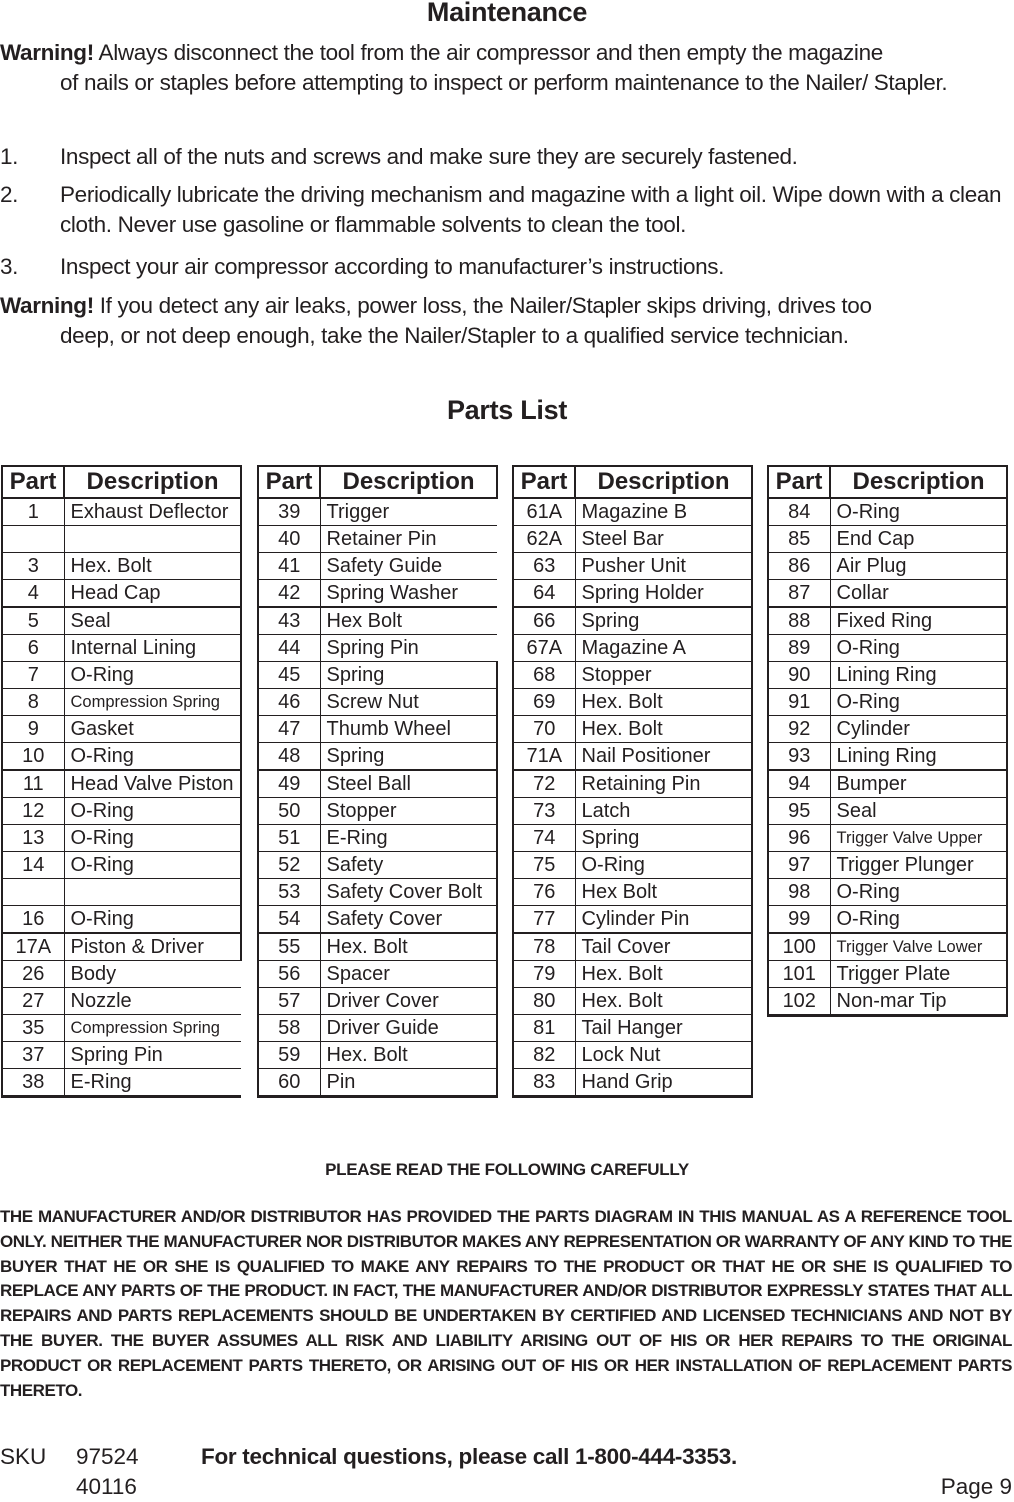  Describe the element at coordinates (377, 1083) in the screenshot. I see `table-row: 60 Pin` at that location.